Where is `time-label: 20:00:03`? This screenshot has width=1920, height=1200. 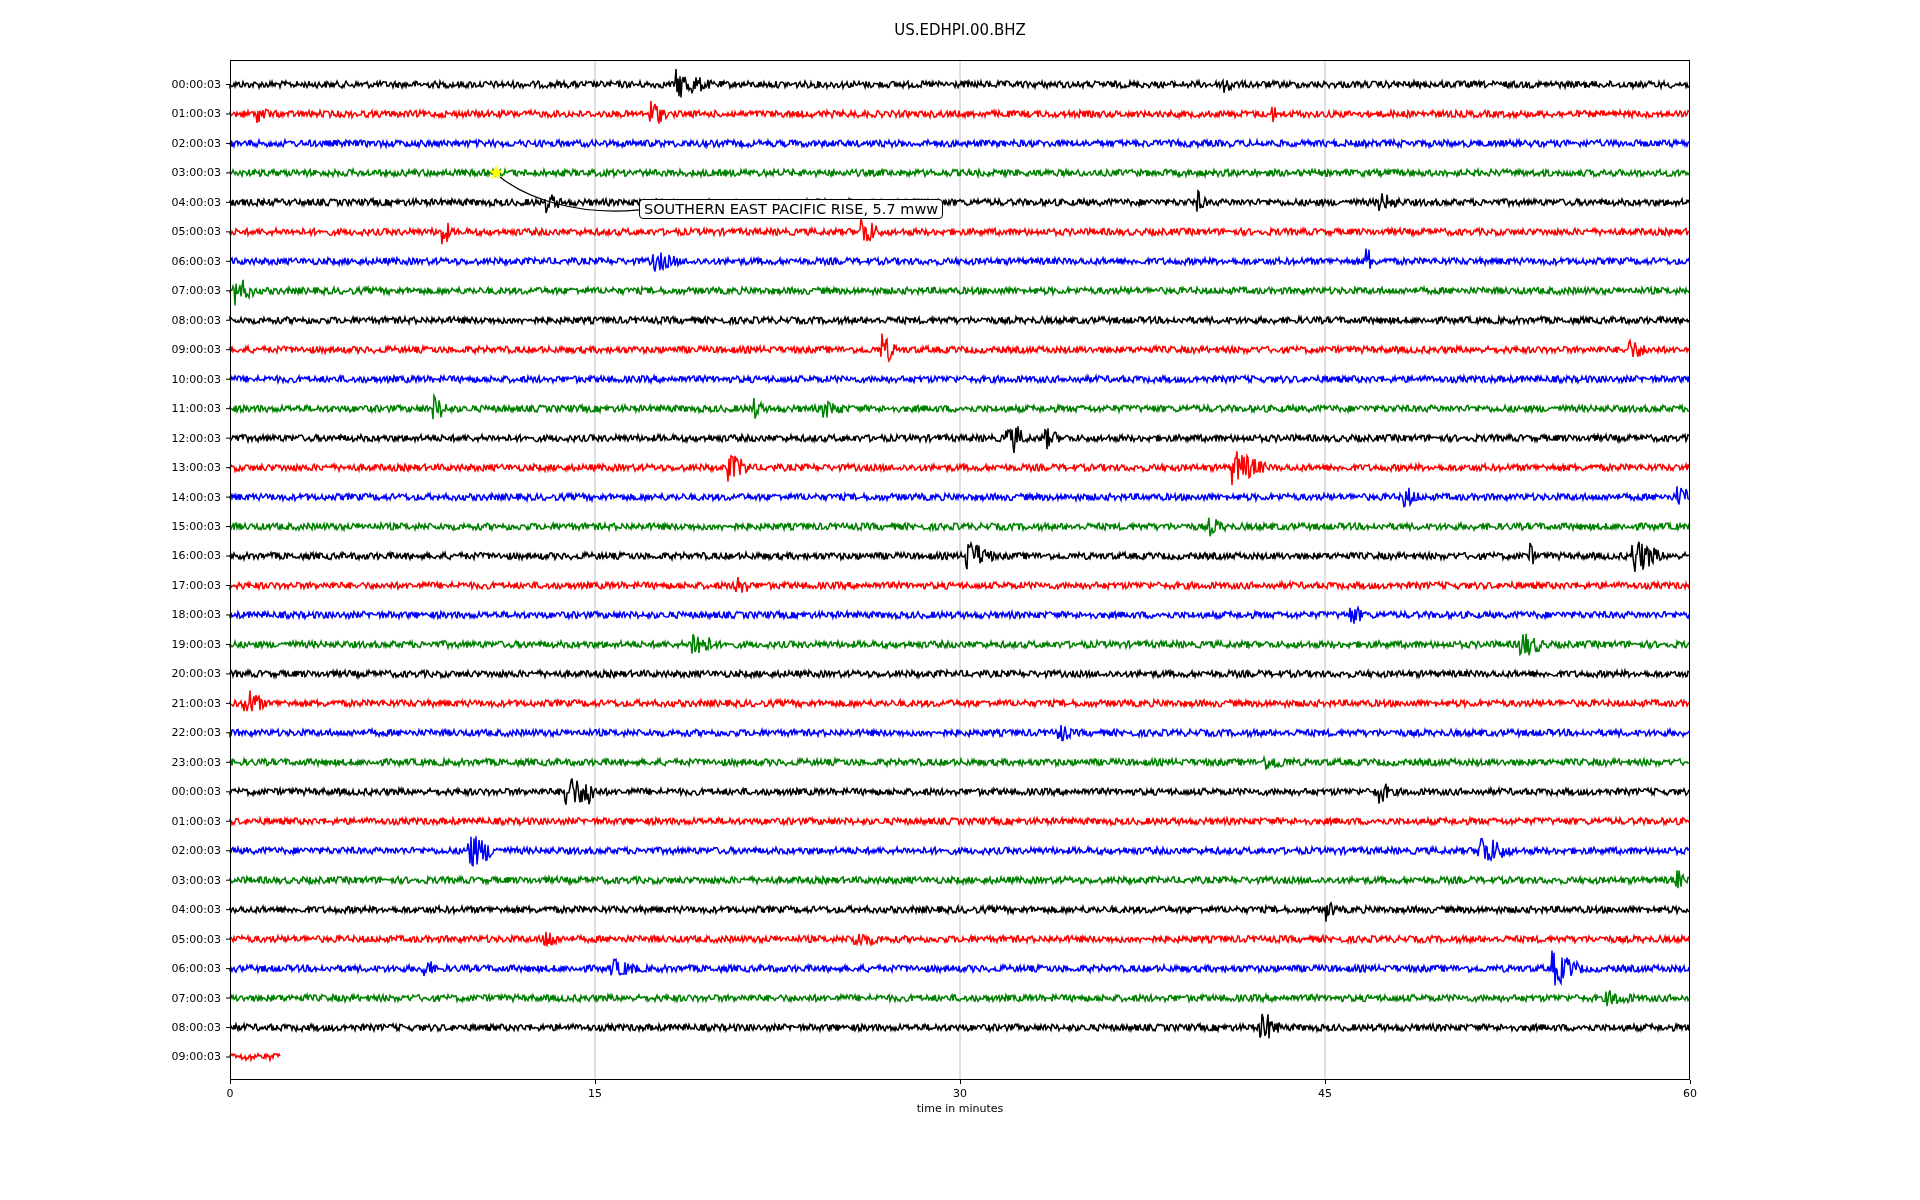
time-label: 20:00:03 is located at coordinates (196, 674).